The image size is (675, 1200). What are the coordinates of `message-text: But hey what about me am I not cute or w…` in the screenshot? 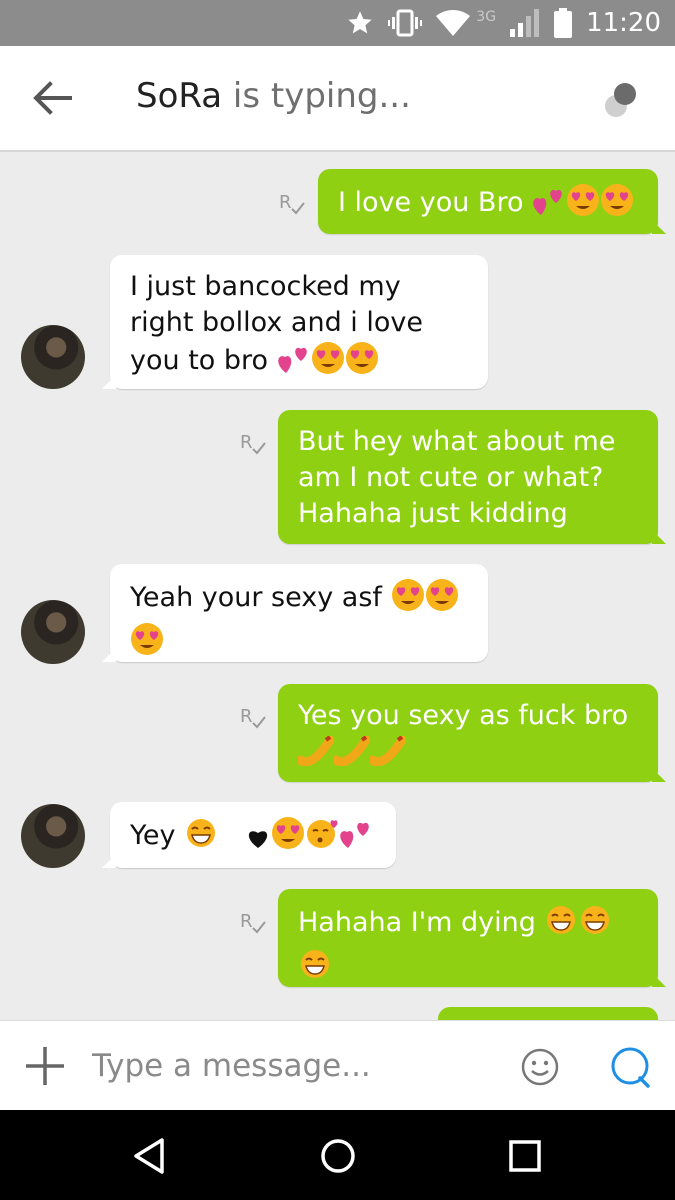 It's located at (457, 477).